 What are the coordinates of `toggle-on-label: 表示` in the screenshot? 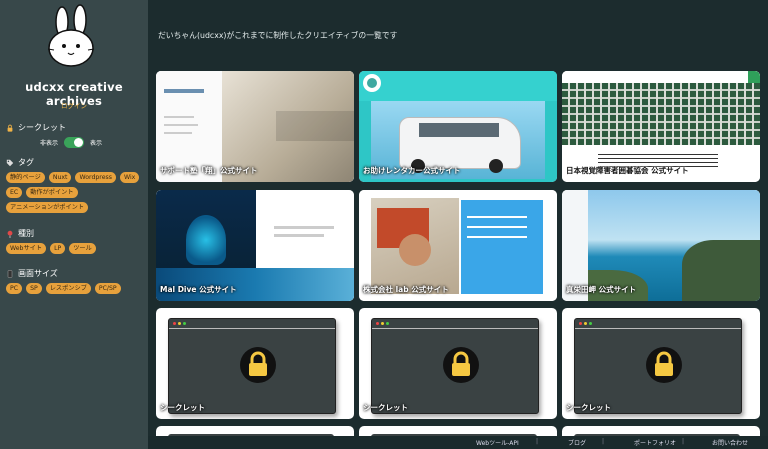 It's located at (96, 143).